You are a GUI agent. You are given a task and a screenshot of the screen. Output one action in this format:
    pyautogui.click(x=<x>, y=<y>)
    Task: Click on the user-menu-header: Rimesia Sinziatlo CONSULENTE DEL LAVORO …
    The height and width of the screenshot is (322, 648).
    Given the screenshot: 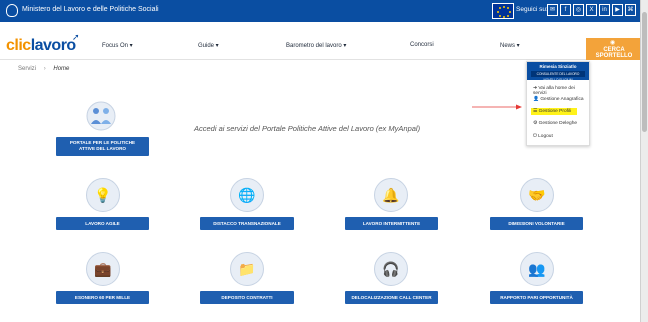 What is the action you would take?
    pyautogui.click(x=558, y=72)
    